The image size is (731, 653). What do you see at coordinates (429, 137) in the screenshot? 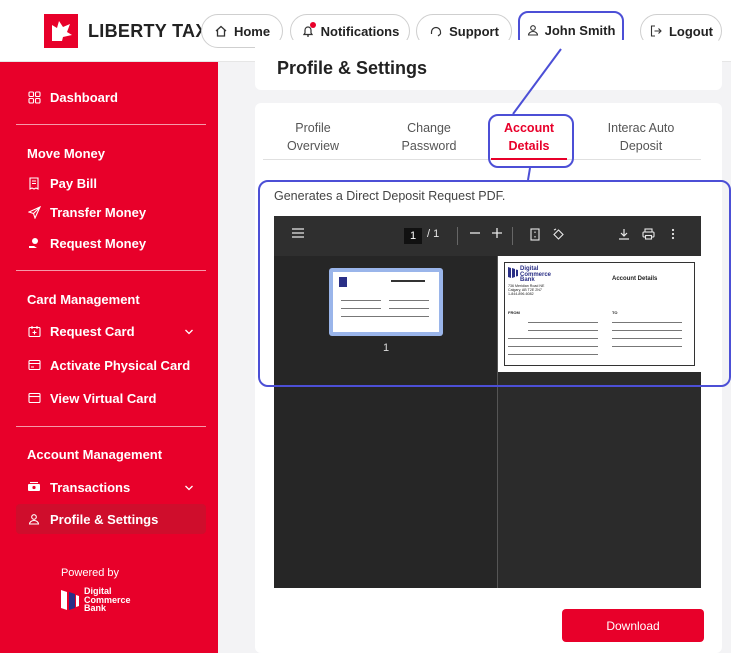
I see `tab-change-password: Change Password` at bounding box center [429, 137].